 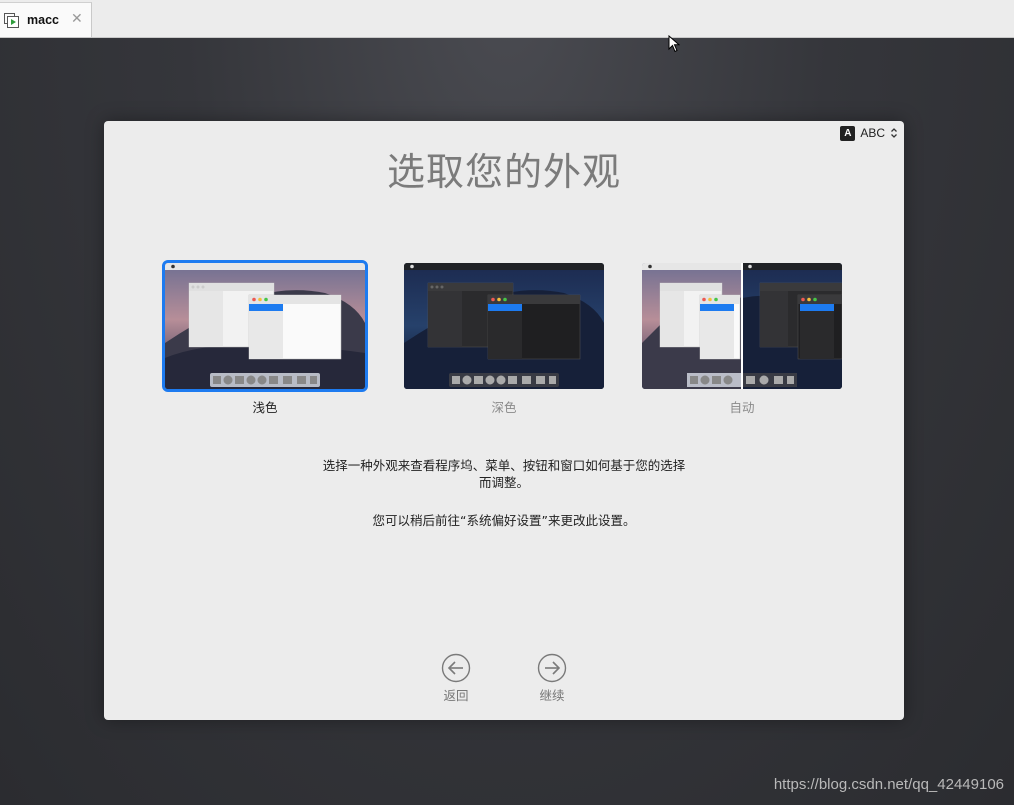 What do you see at coordinates (742, 407) in the screenshot?
I see `option-label-auto: 自动` at bounding box center [742, 407].